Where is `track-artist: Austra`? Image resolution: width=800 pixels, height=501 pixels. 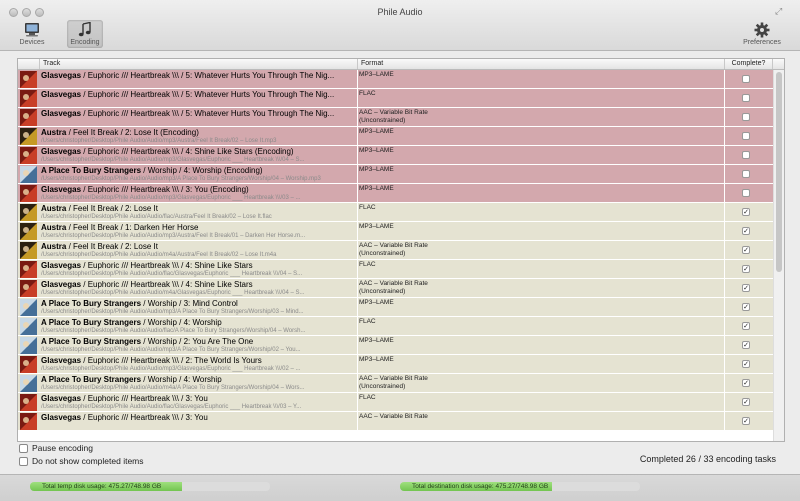 track-artist: Austra is located at coordinates (54, 208).